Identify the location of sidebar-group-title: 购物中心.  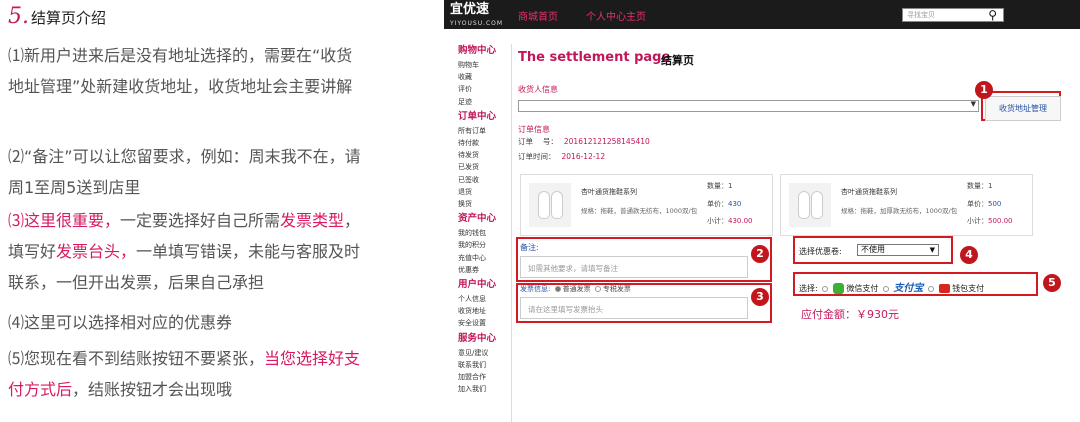
(477, 50).